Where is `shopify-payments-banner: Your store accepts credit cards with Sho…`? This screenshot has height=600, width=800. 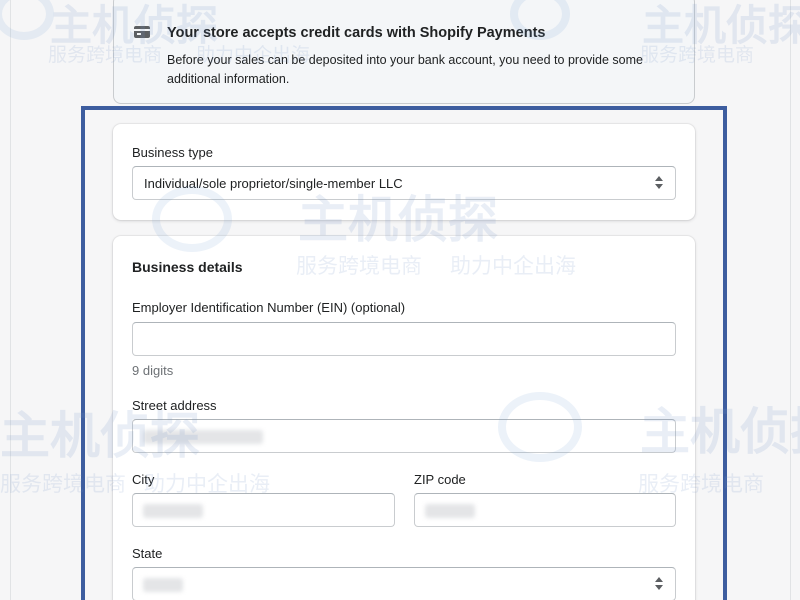
shopify-payments-banner: Your store accepts credit cards with Sho… is located at coordinates (404, 52).